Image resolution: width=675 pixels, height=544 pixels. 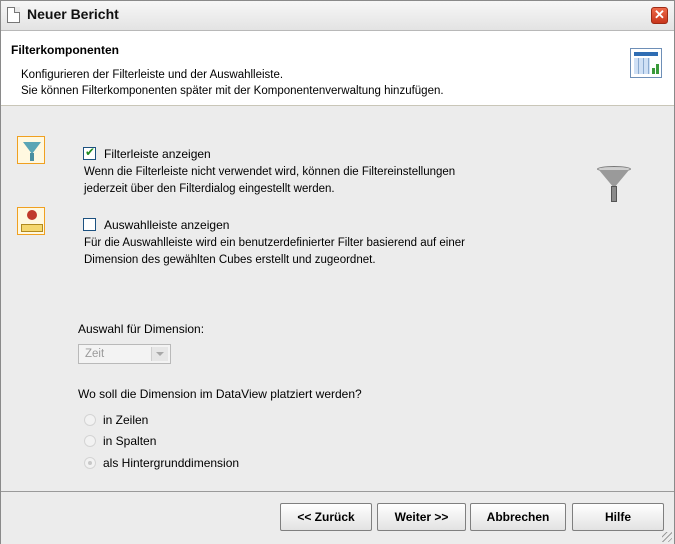 I want to click on next-button: Weiter >>, so click(x=421, y=517).